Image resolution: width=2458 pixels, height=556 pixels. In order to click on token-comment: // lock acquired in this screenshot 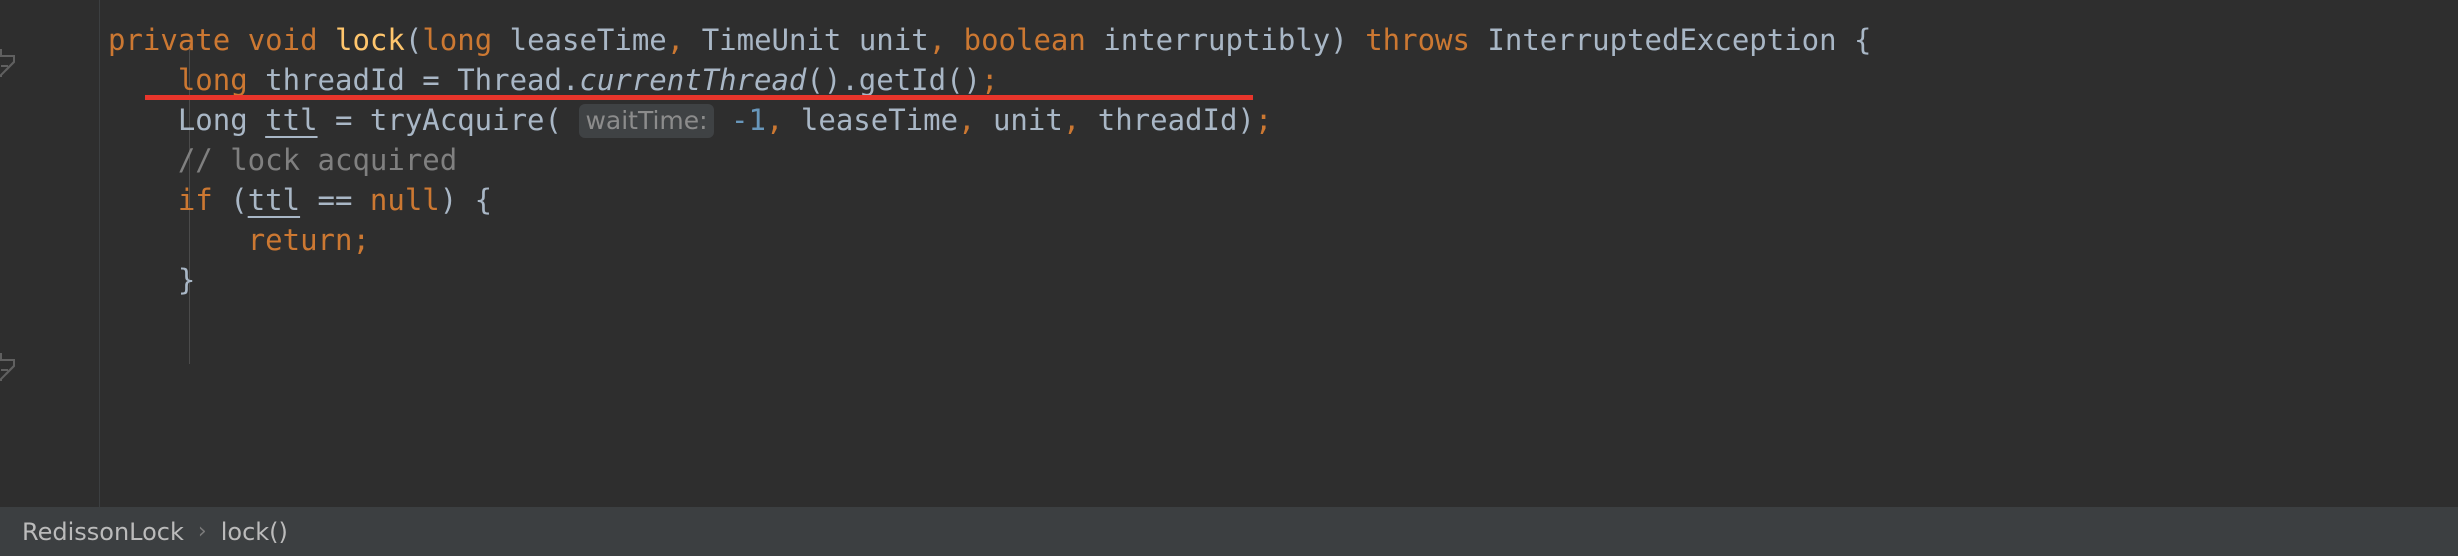, I will do `click(317, 160)`.